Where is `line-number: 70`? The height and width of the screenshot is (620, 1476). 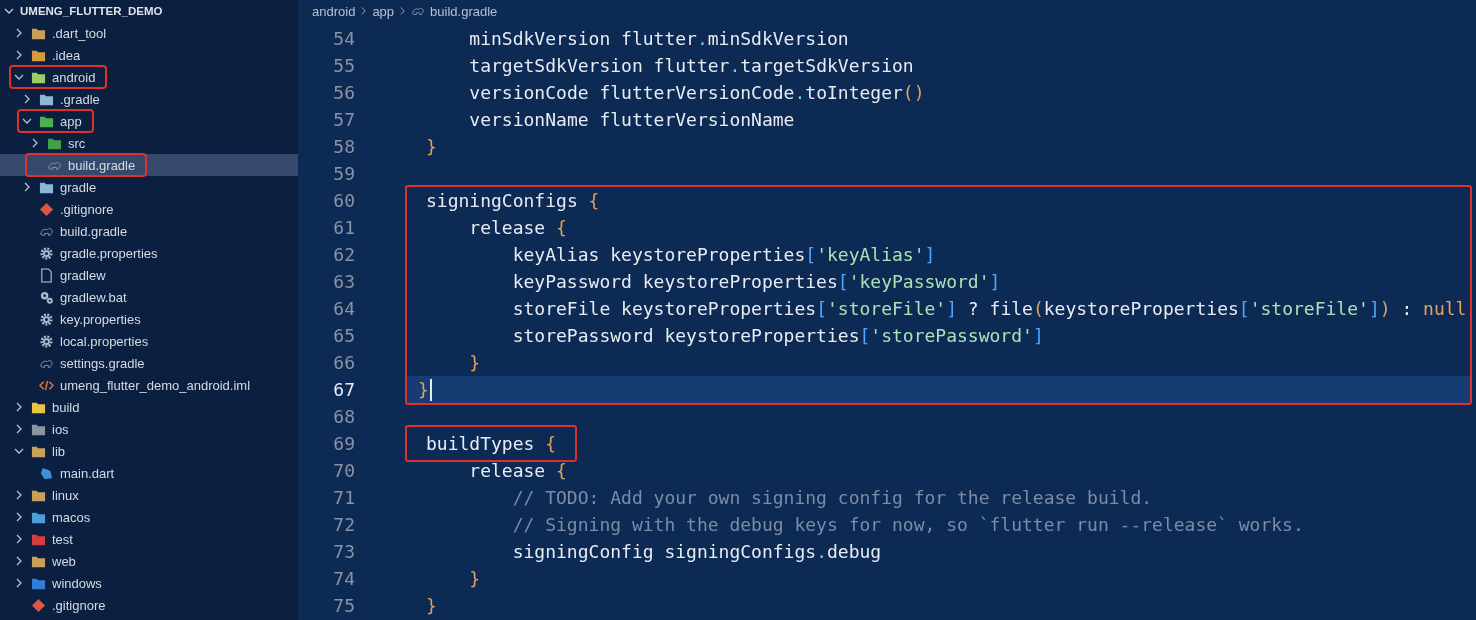
line-number: 70 is located at coordinates (344, 471).